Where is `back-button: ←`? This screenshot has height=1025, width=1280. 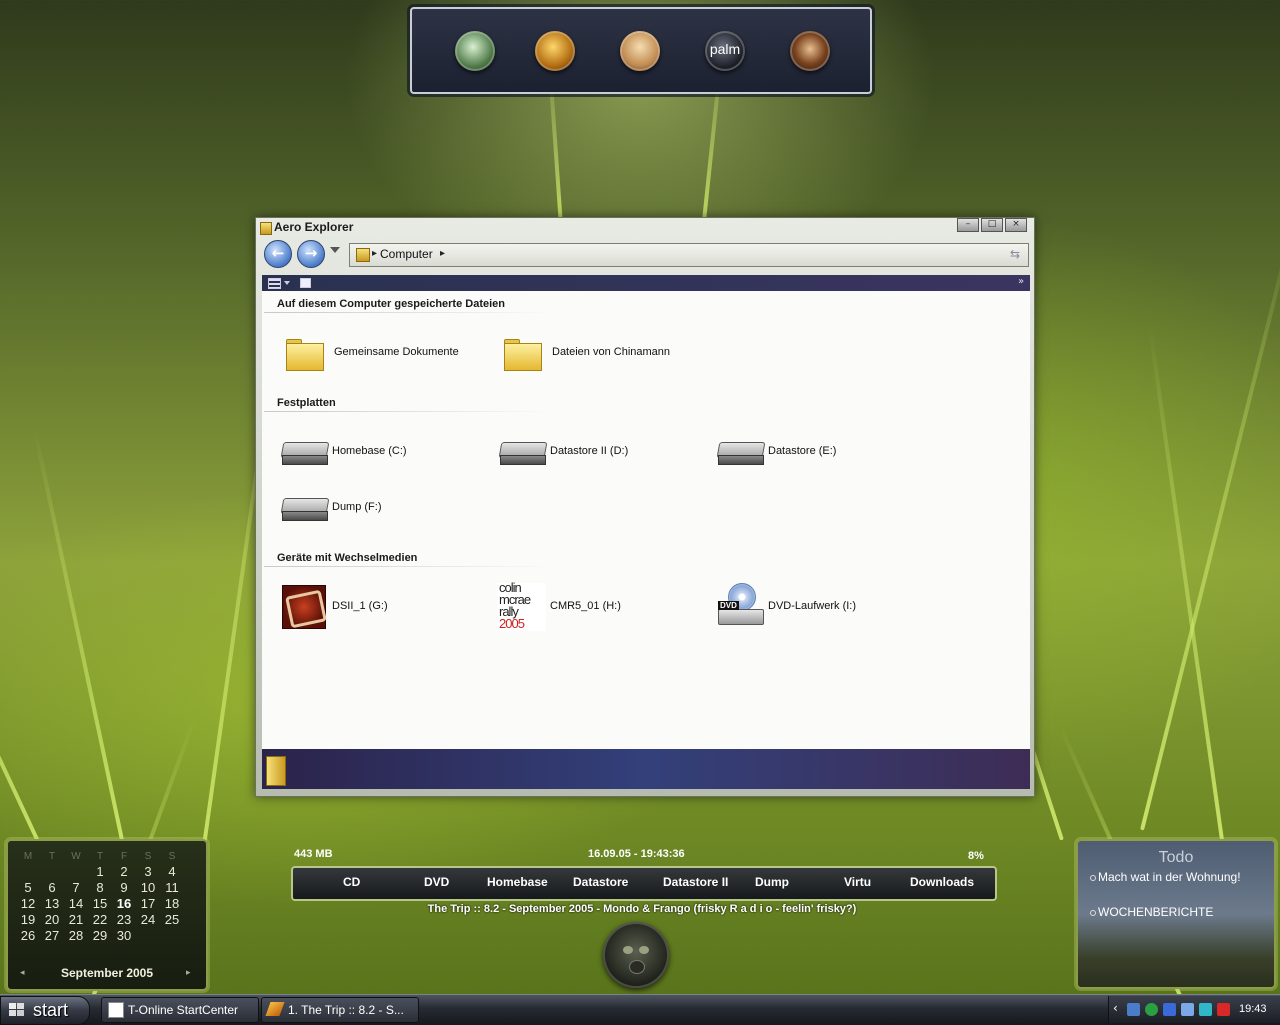 back-button: ← is located at coordinates (278, 254).